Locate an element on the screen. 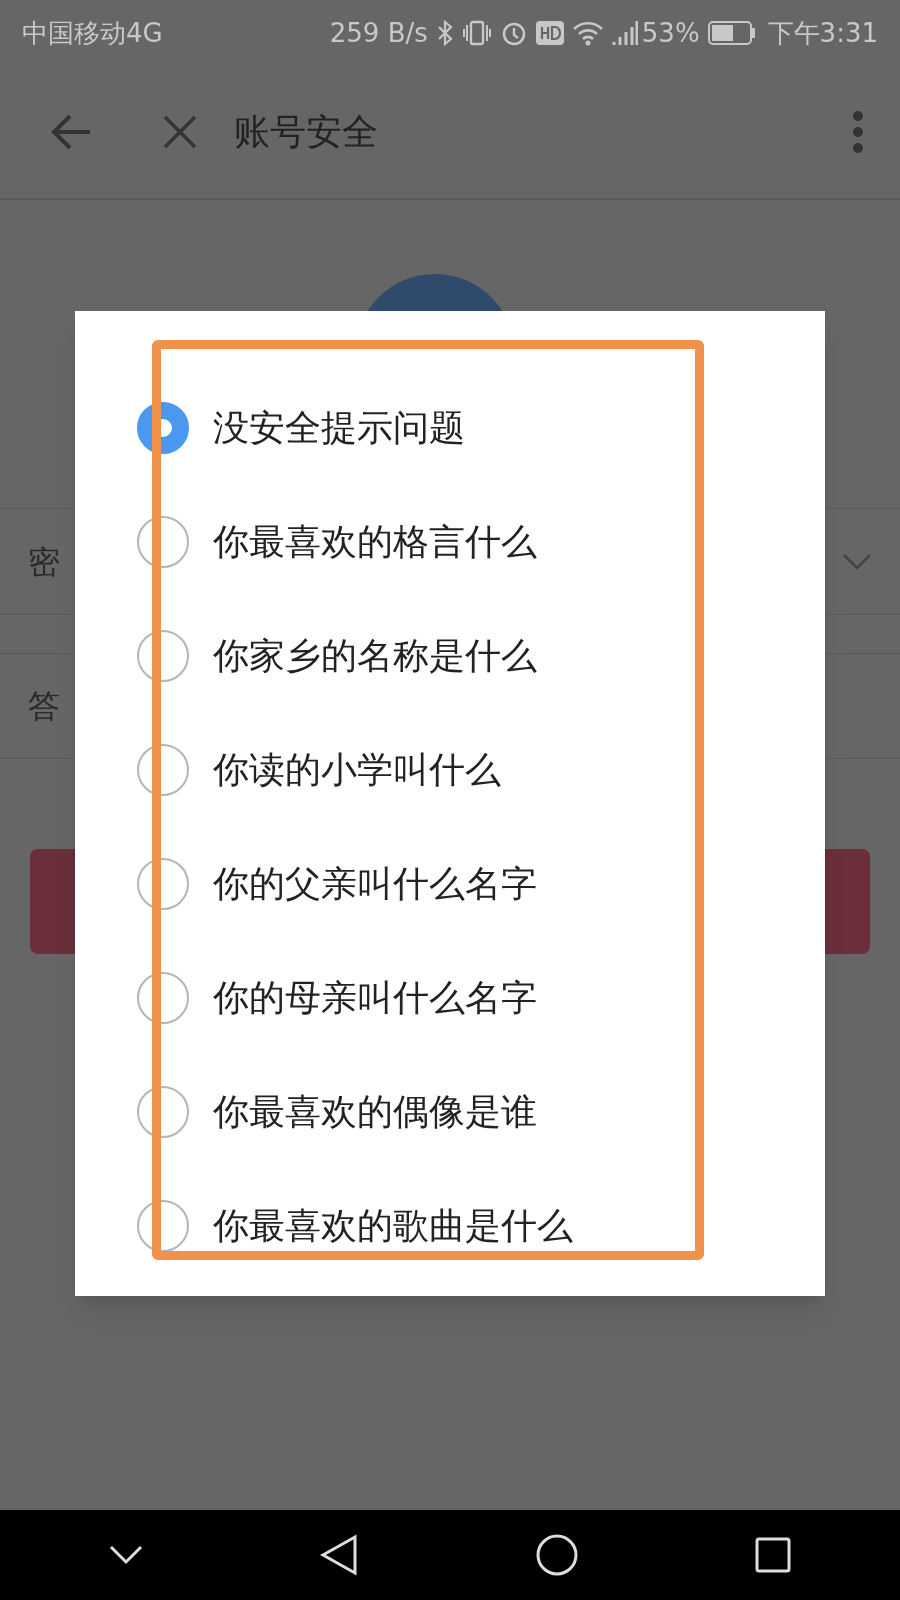 This screenshot has height=1600, width=900. option-label: 你家乡的名称是什么 is located at coordinates (375, 656).